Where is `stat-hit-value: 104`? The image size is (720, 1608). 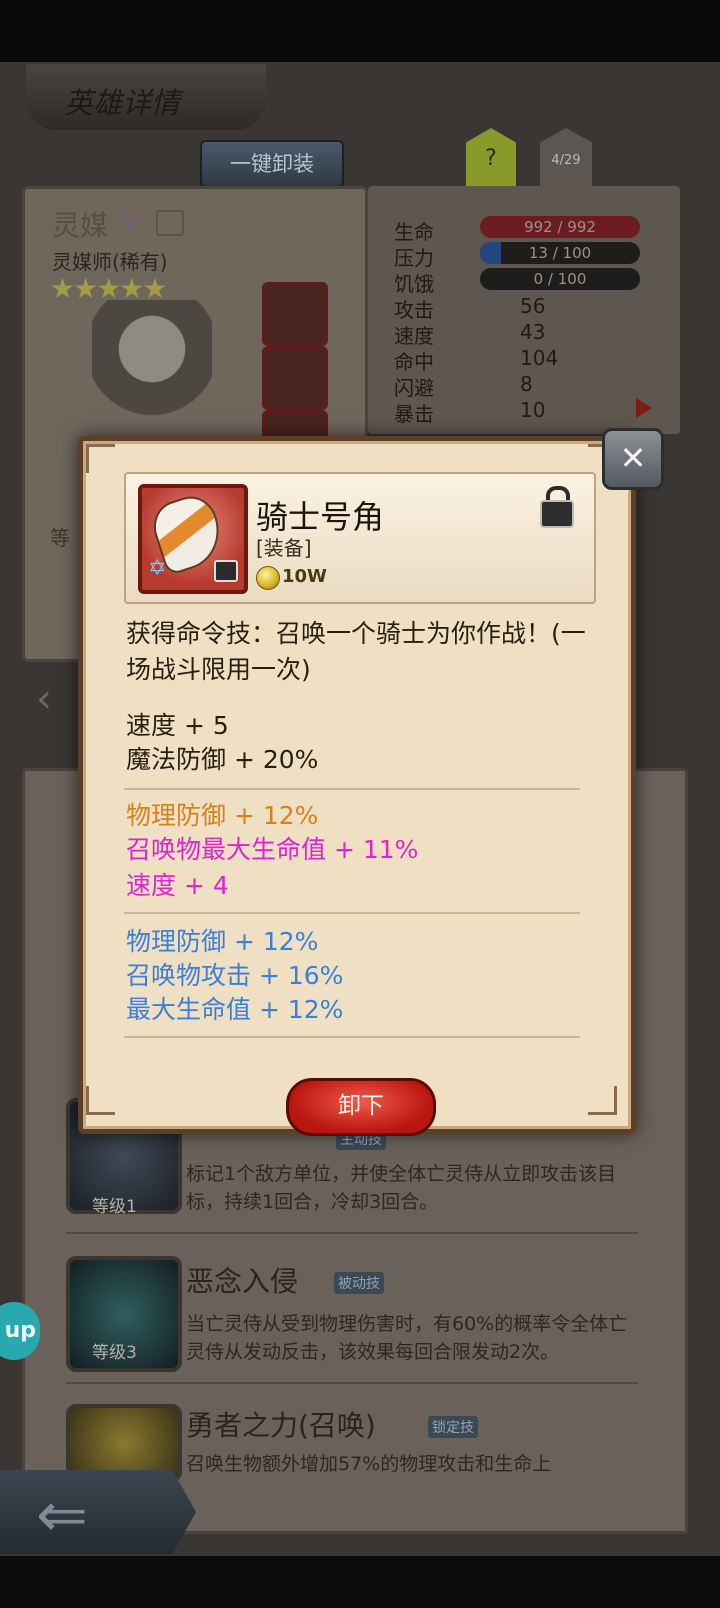 stat-hit-value: 104 is located at coordinates (539, 358).